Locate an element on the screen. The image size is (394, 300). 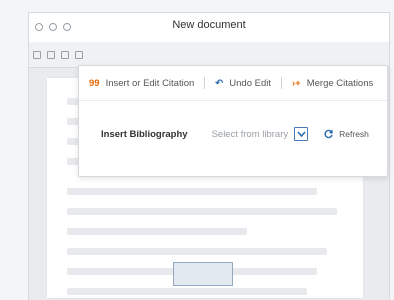
window-title: New document is located at coordinates (209, 25).